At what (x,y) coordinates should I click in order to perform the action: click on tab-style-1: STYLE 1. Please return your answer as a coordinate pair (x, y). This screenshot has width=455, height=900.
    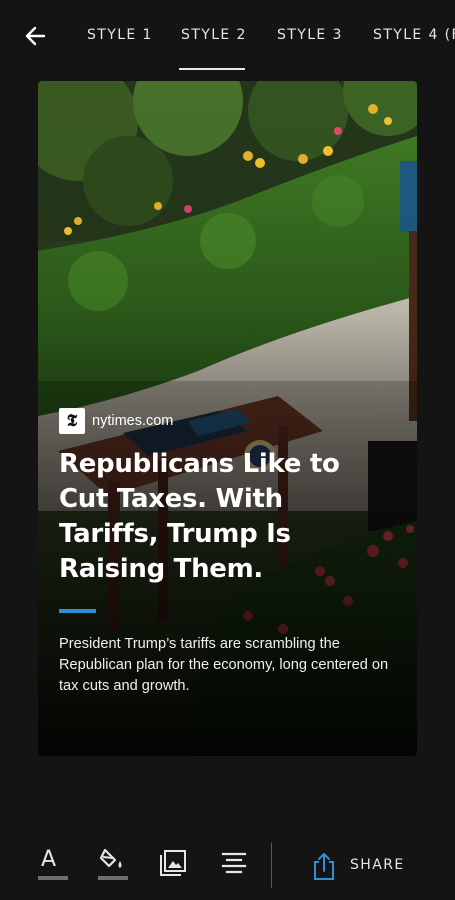
    Looking at the image, I should click on (120, 37).